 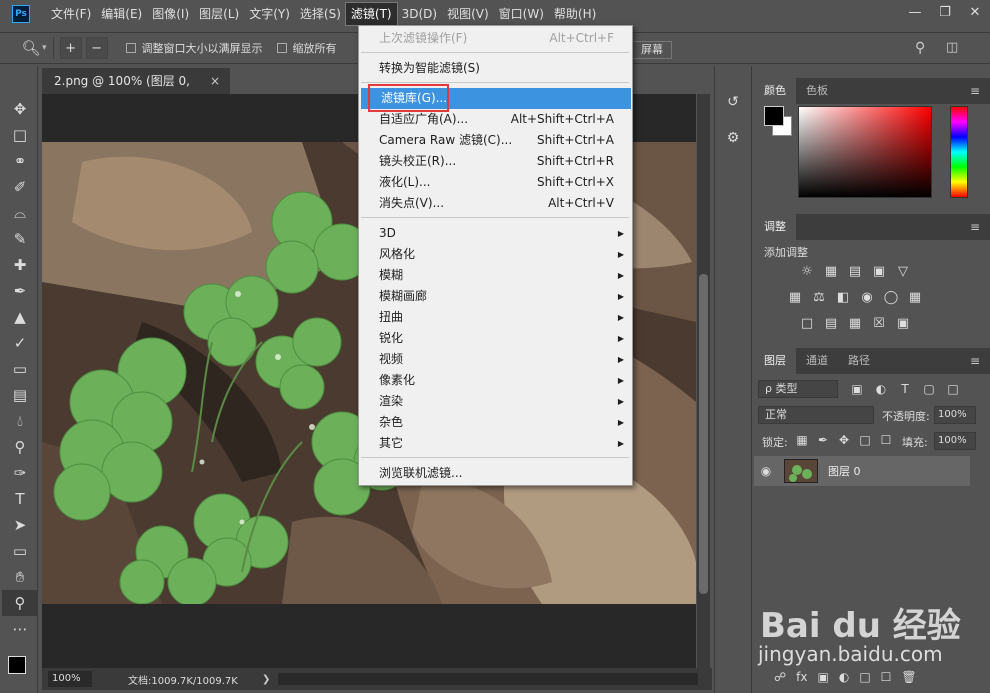 I want to click on color-swatches, so click(x=19, y=662).